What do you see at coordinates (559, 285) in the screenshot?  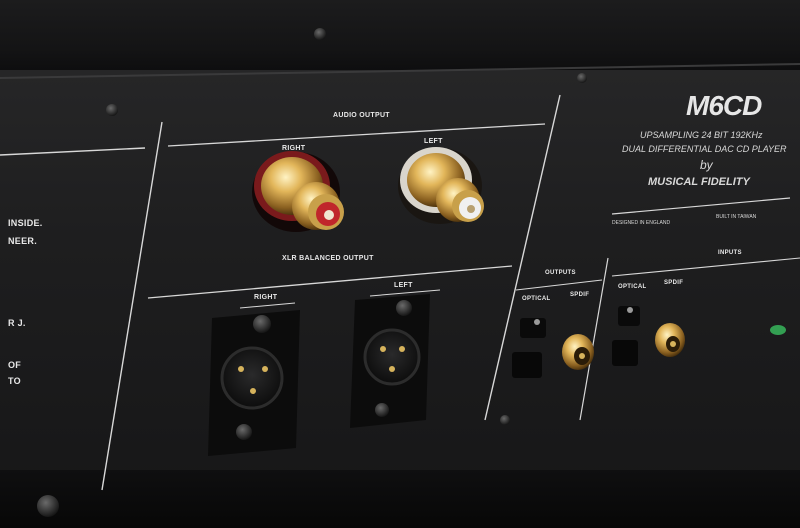 I see `outputs-line` at bounding box center [559, 285].